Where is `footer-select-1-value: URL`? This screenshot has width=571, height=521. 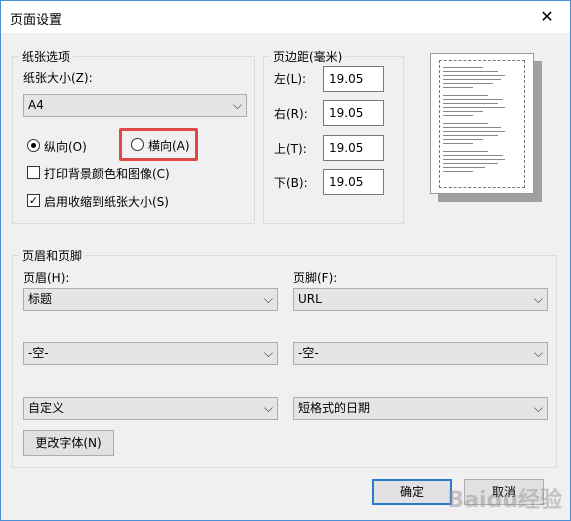
footer-select-1-value: URL is located at coordinates (310, 299).